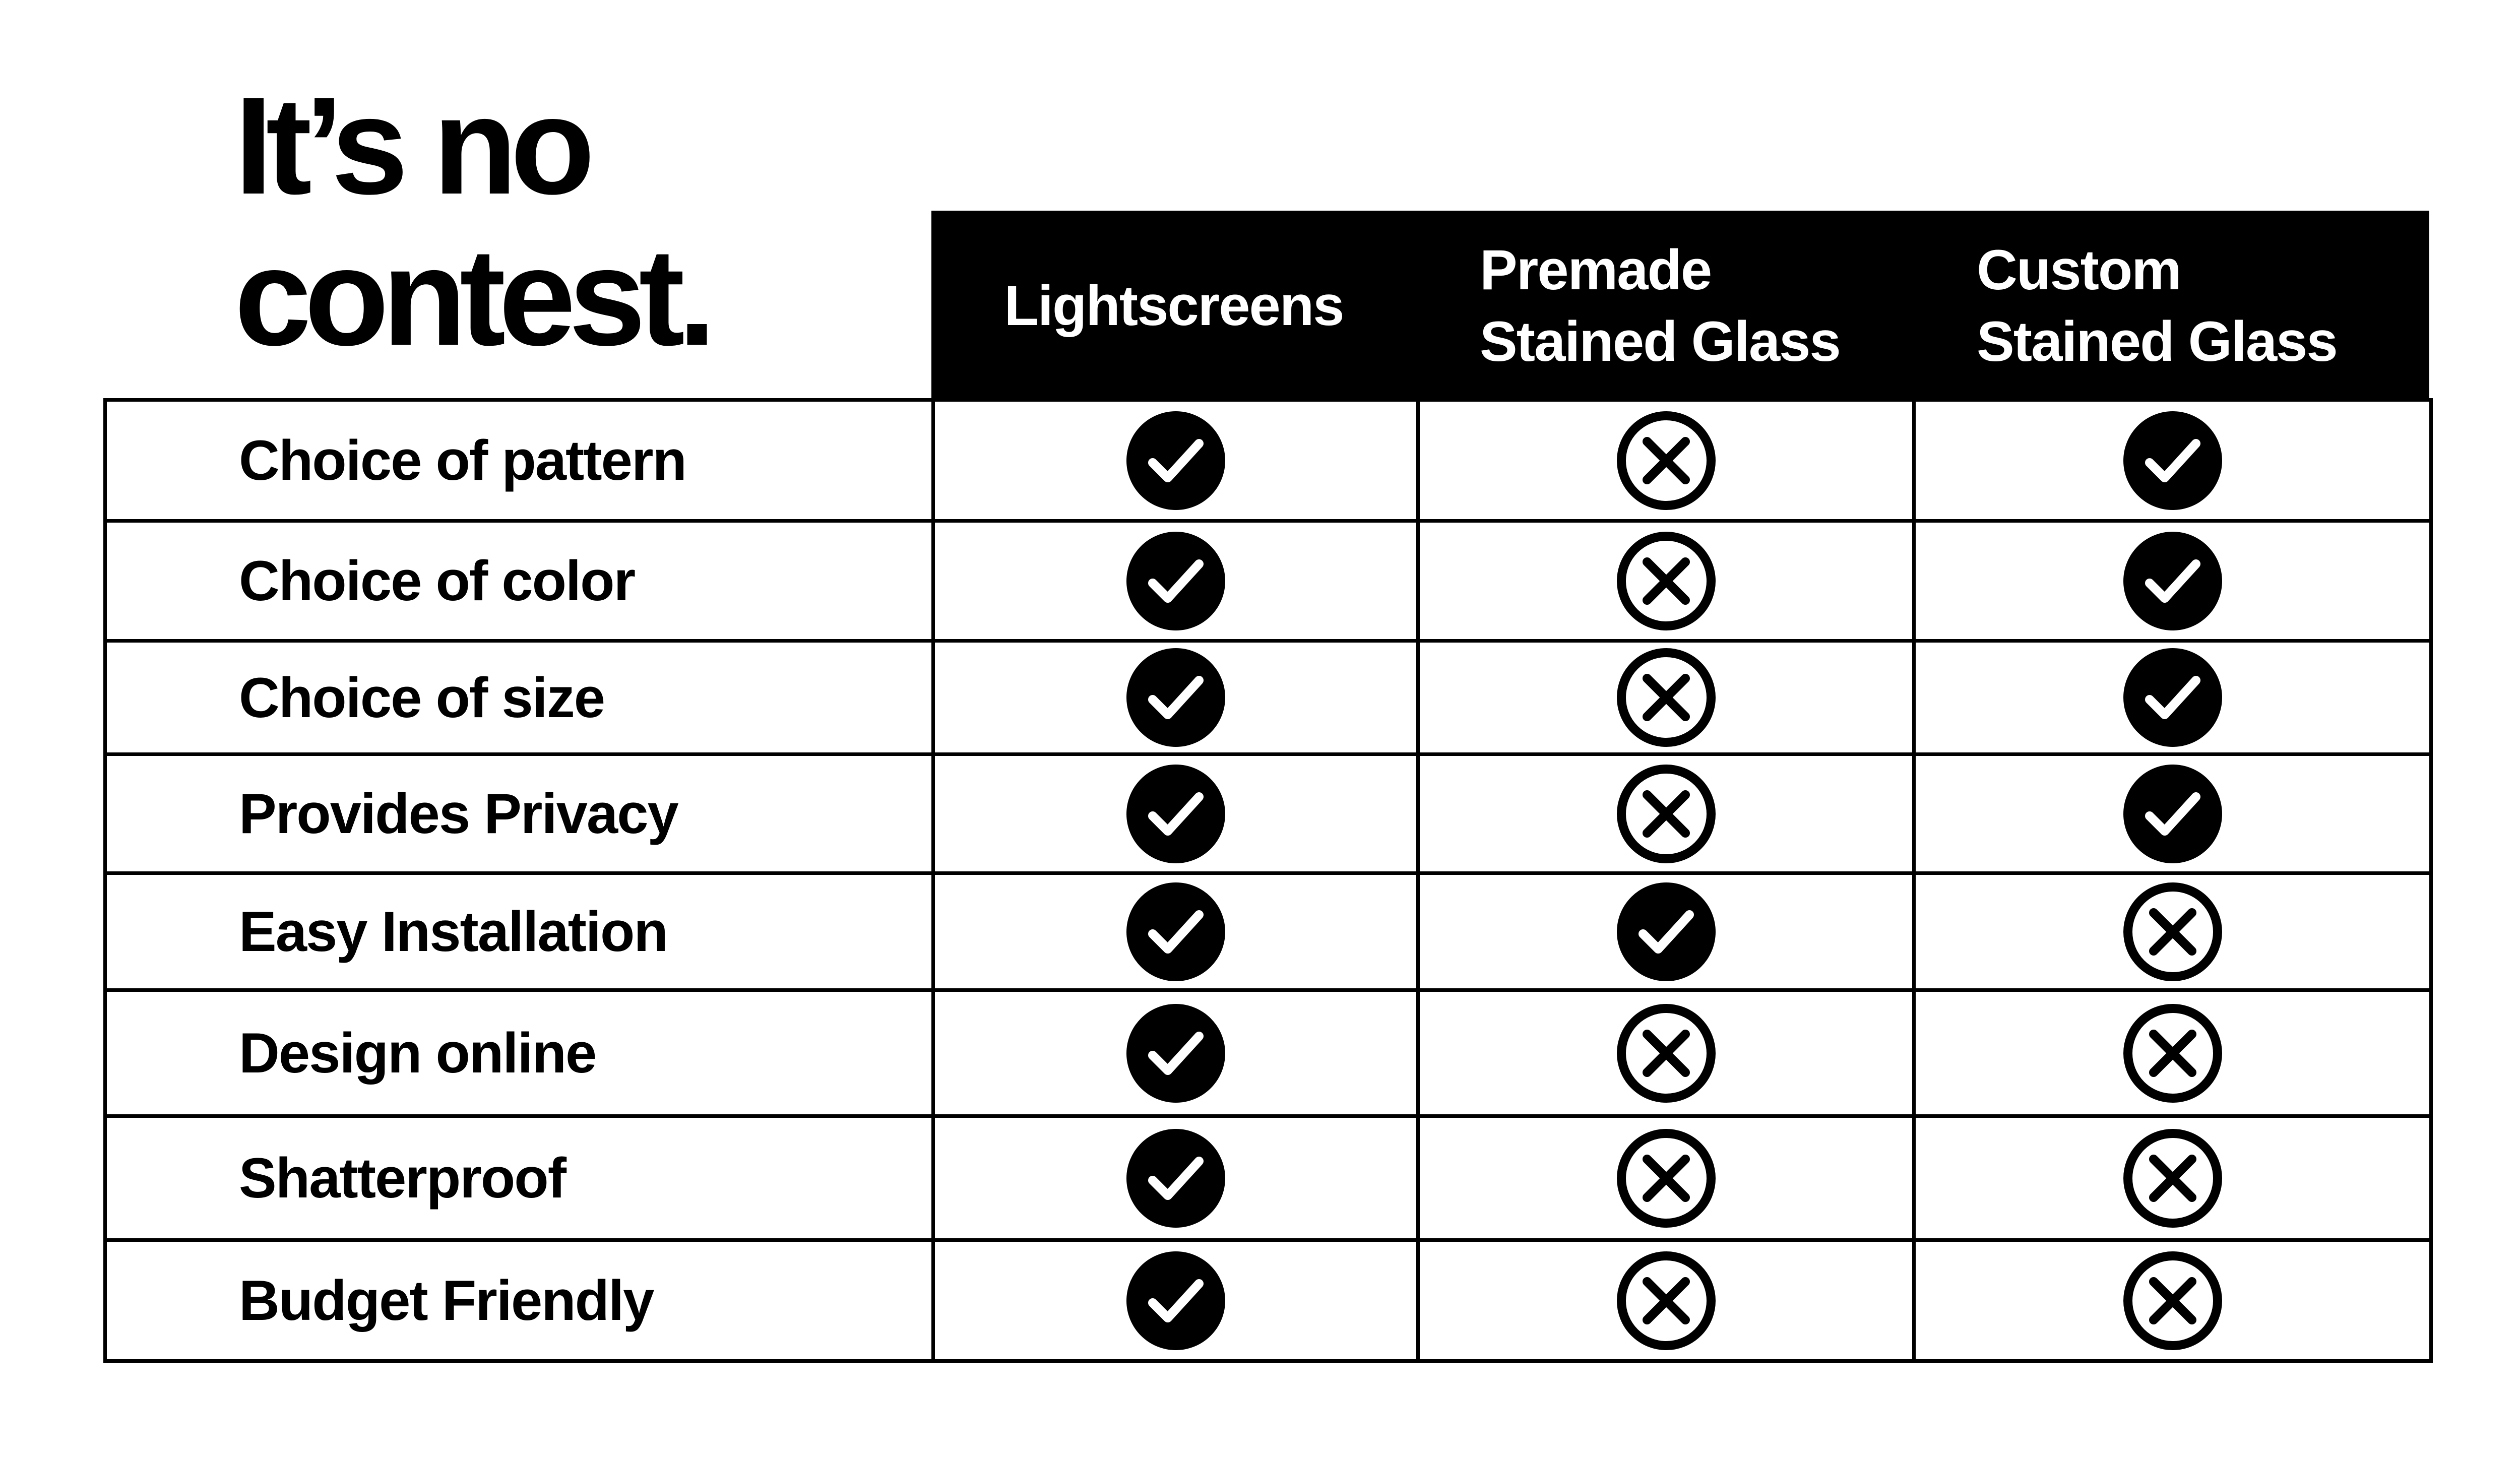 This screenshot has width=2520, height=1458. I want to click on column-header-label: Custom Stained Glass, so click(2157, 305).